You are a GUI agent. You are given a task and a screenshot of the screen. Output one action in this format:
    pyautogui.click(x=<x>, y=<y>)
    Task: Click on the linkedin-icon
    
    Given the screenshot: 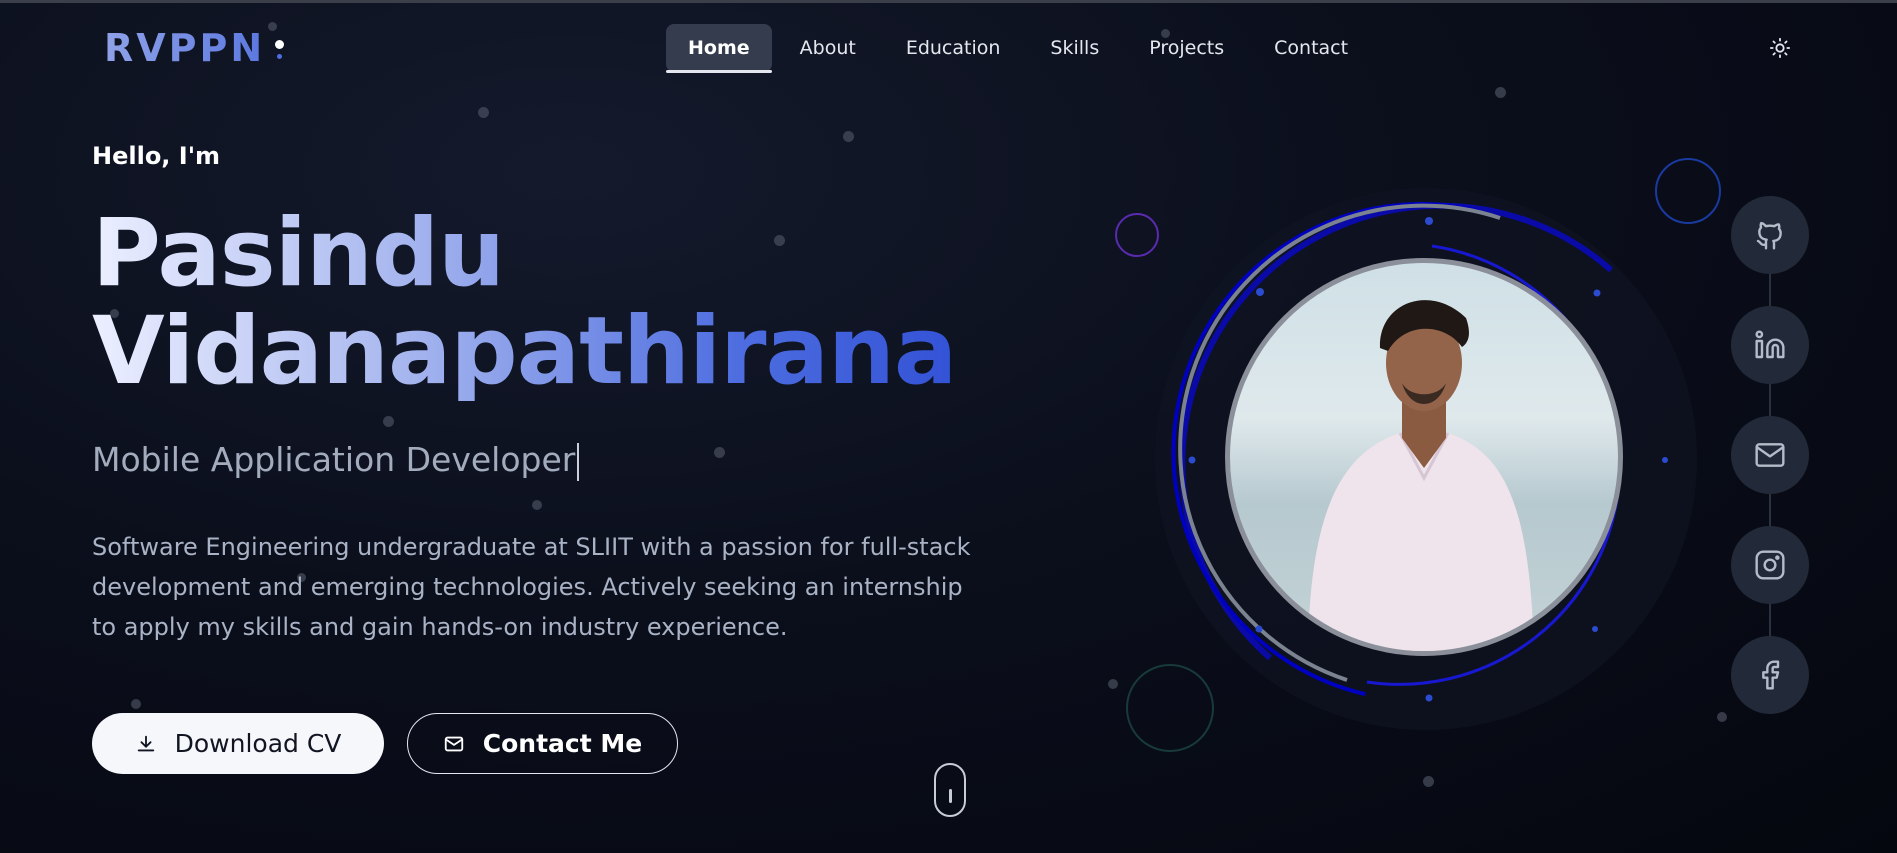 What is the action you would take?
    pyautogui.click(x=1770, y=344)
    